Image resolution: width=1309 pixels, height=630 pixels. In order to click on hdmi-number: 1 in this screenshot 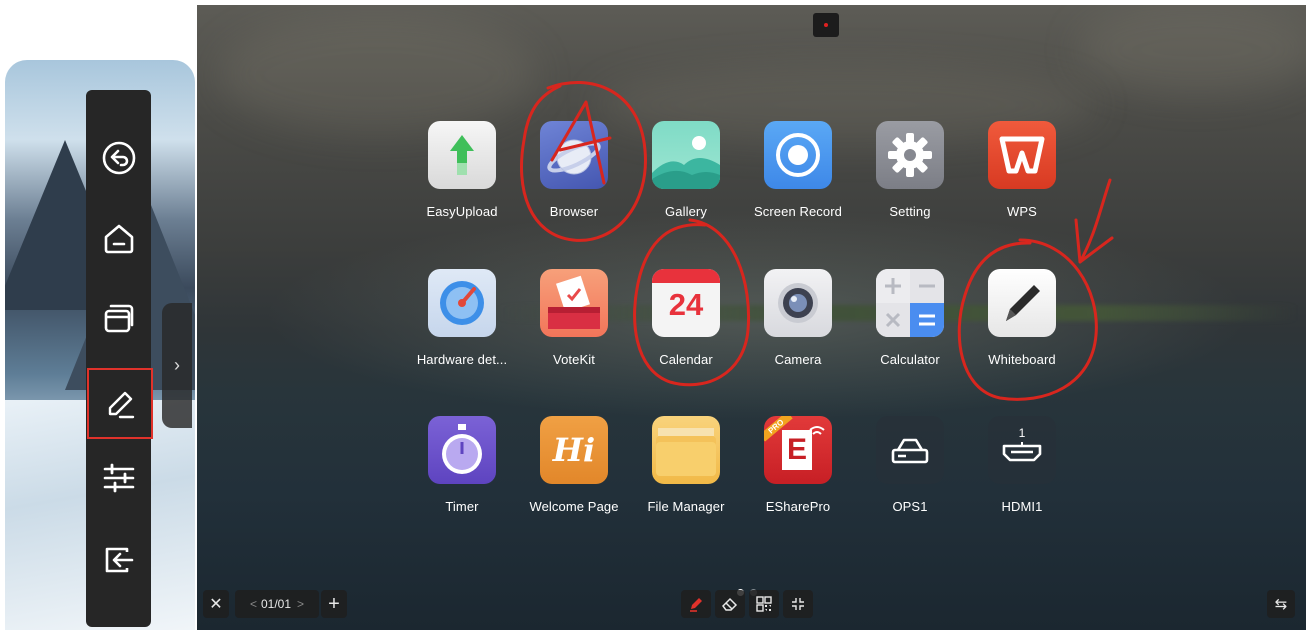, I will do `click(1022, 433)`.